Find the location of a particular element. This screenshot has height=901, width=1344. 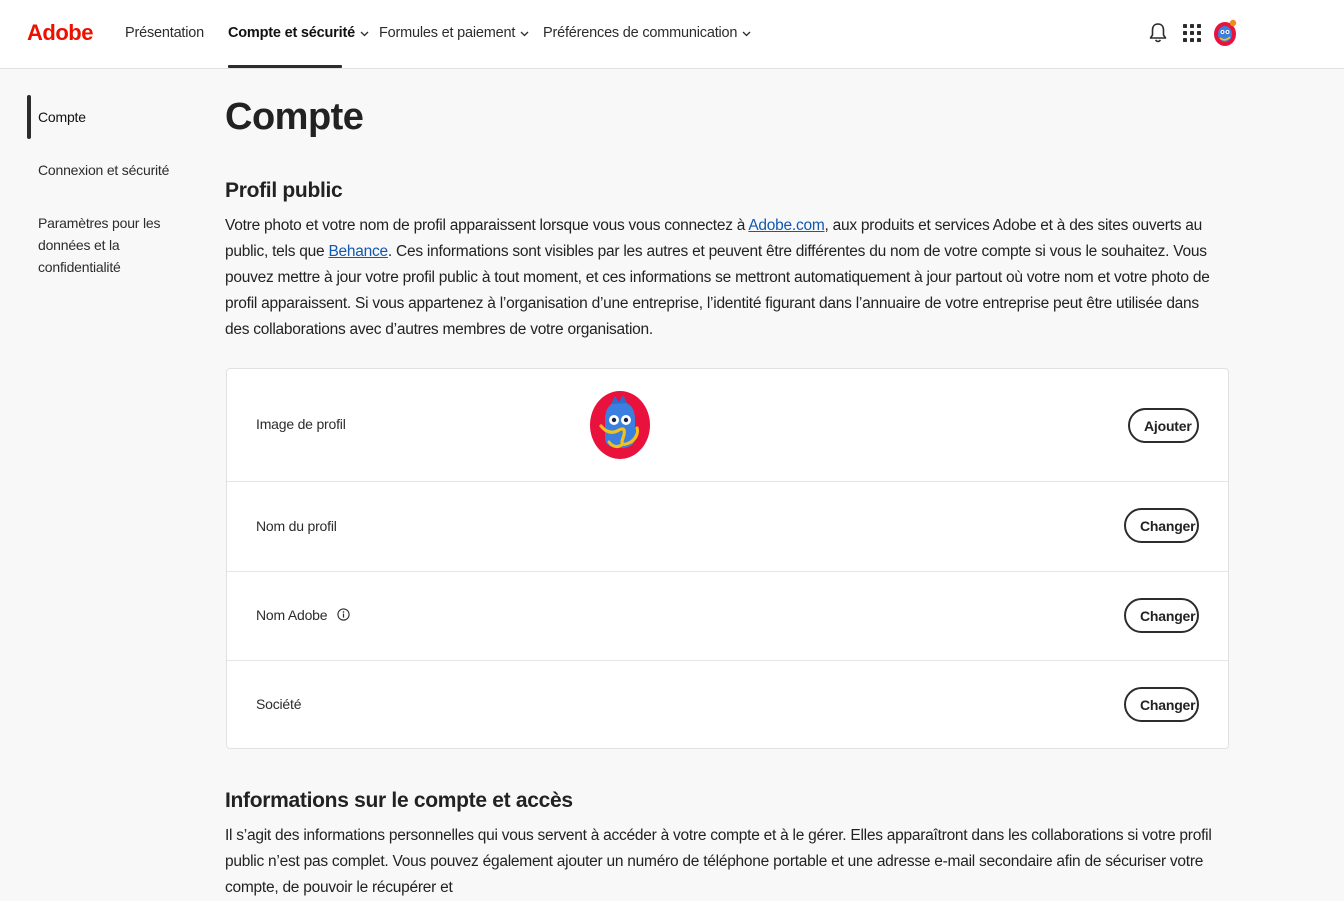

add-profile-image-button: Ajouter is located at coordinates (1163, 425).